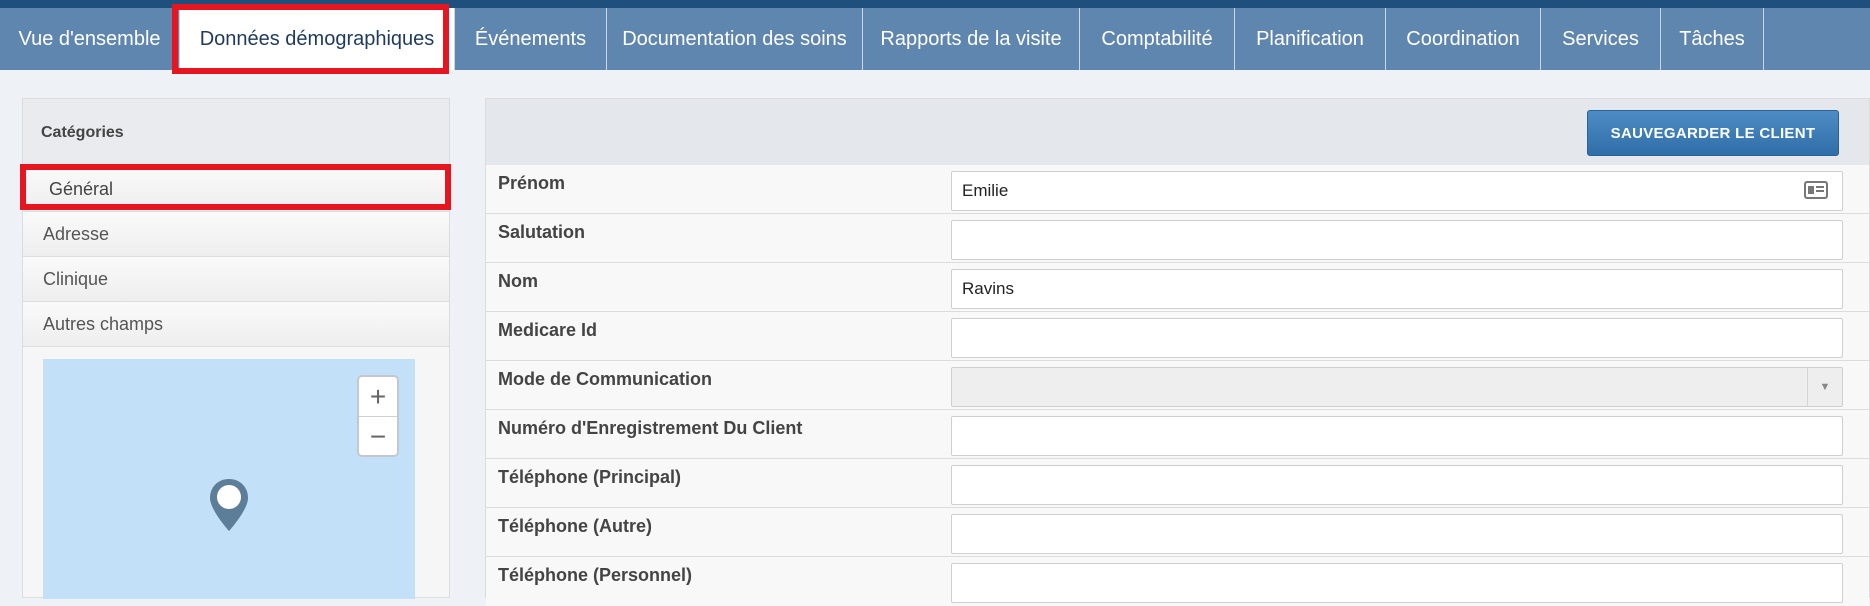 The image size is (1870, 606). What do you see at coordinates (935, 4) in the screenshot?
I see `top-accent-bar` at bounding box center [935, 4].